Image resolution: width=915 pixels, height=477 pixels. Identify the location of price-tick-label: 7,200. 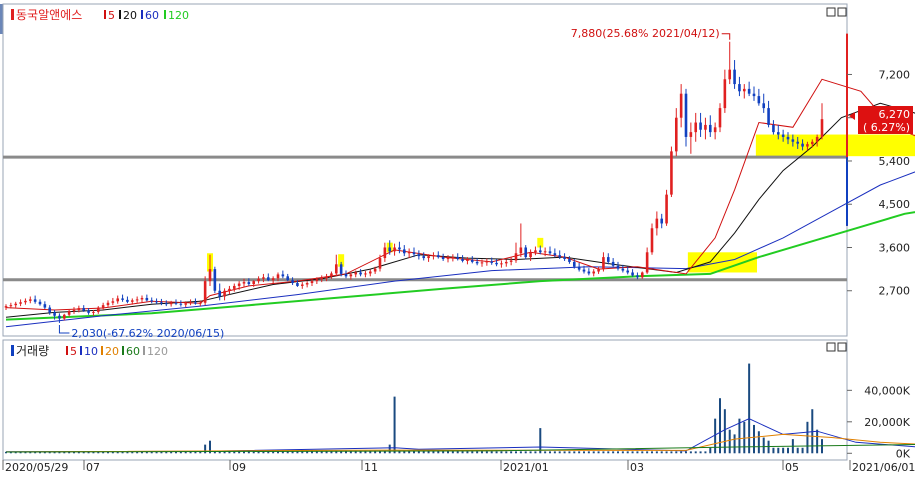
(895, 74).